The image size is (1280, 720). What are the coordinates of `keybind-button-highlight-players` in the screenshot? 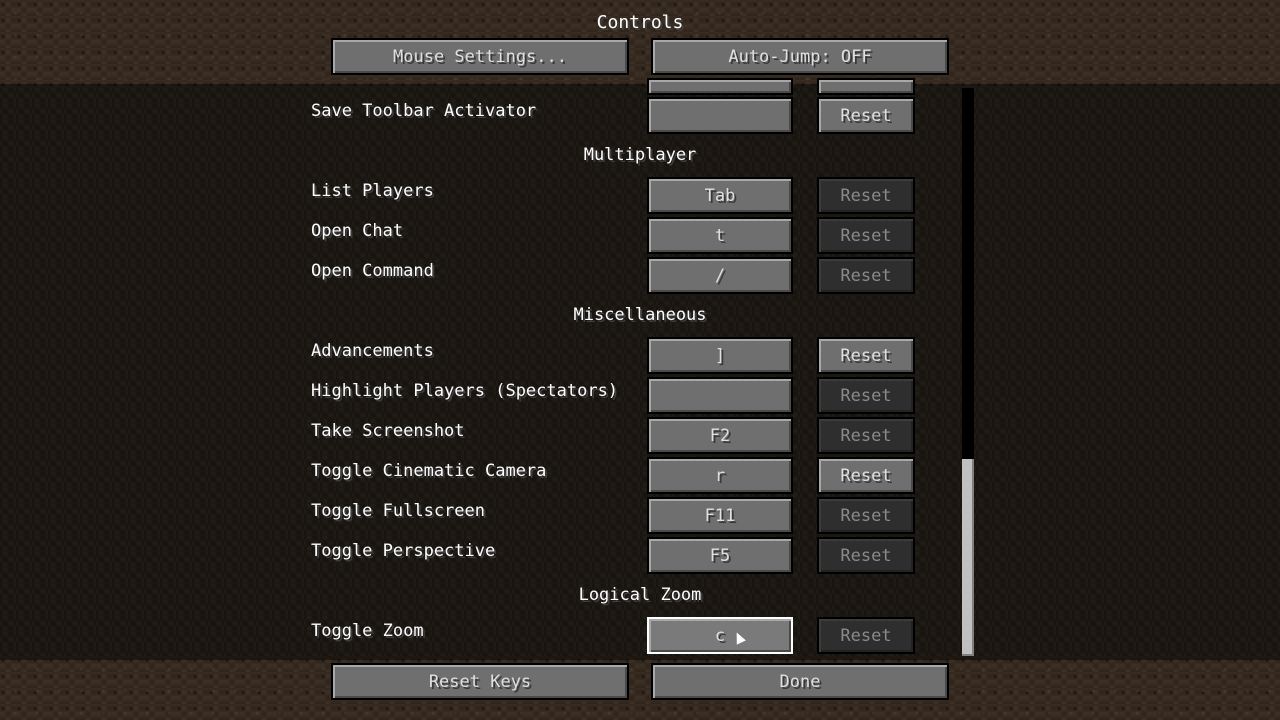 It's located at (720, 395).